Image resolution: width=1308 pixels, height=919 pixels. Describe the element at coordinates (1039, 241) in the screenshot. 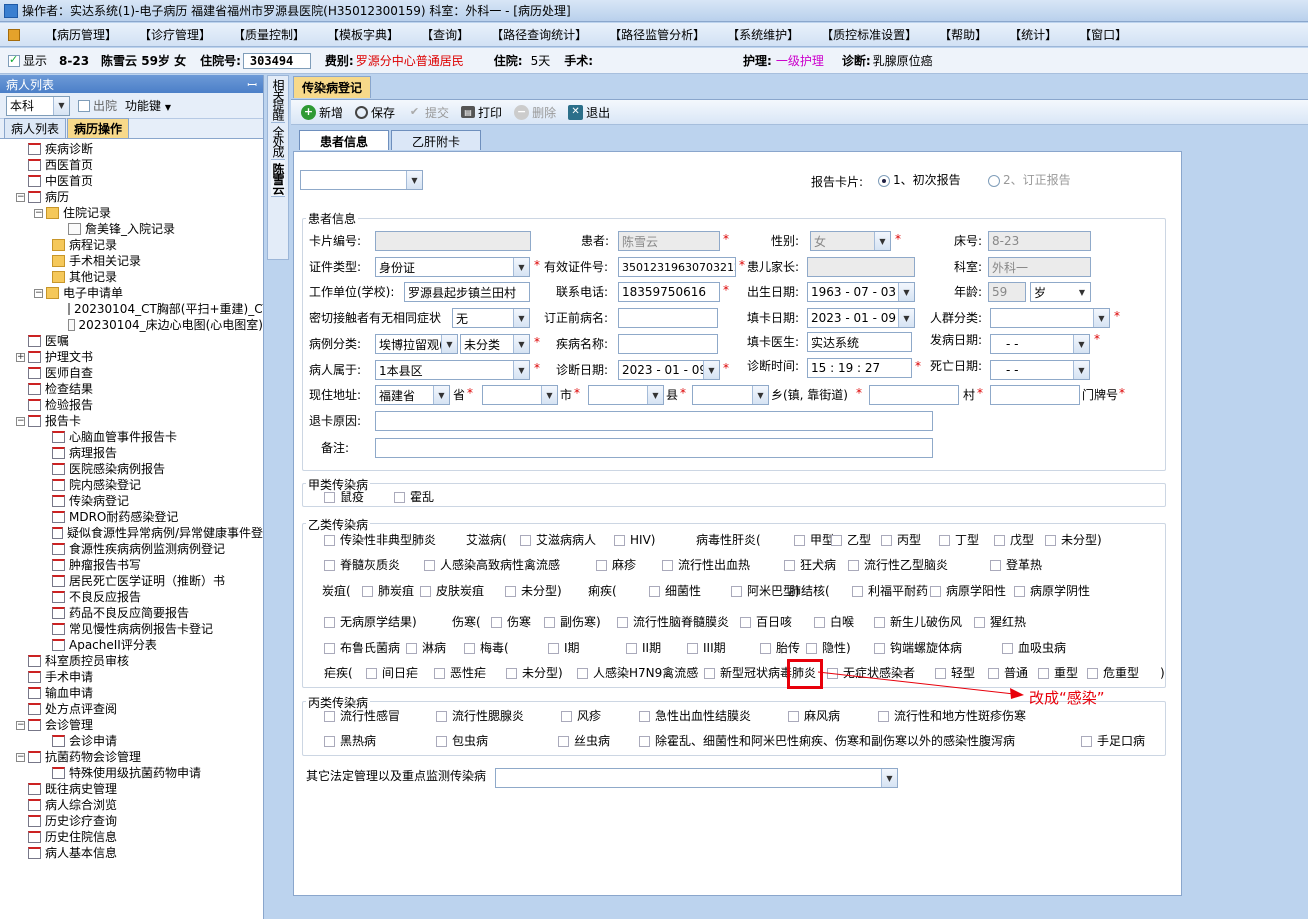

I see `bed-field: 8-23` at that location.